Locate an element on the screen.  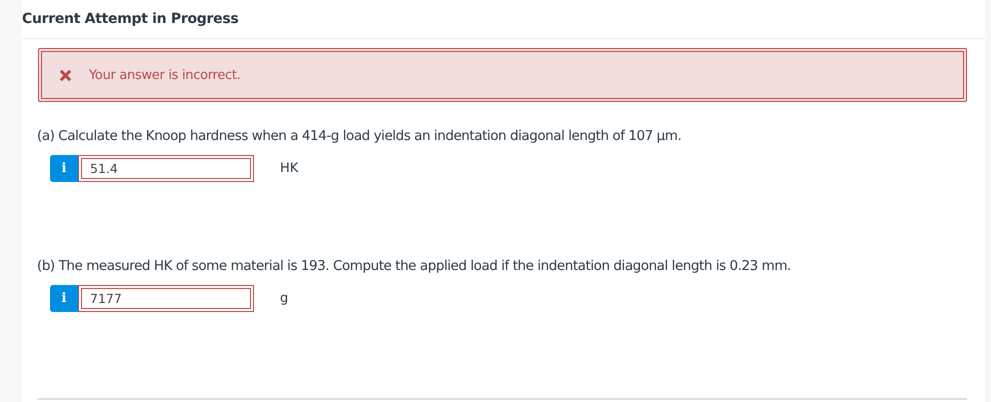
question-text: (b) The measured HK of some material is 193. Compute the applied load if the indentation diagonal length is 0.23 mm. is located at coordinates (414, 266).